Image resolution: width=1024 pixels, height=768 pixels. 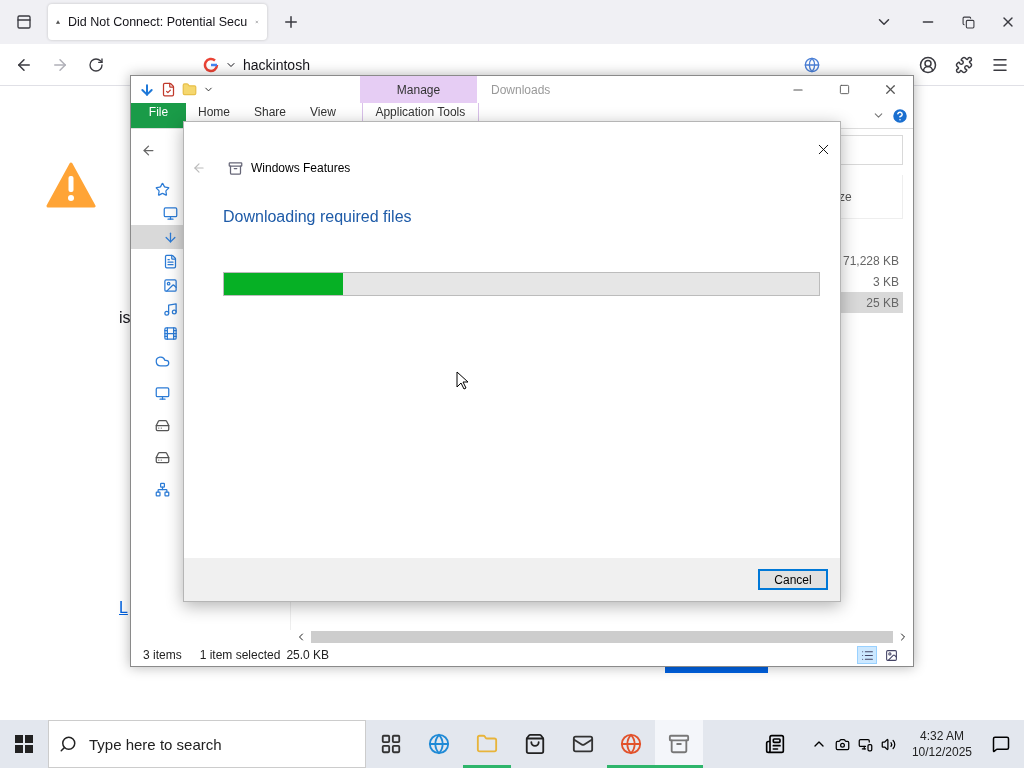 I want to click on status-text: 3 items, so click(x=162, y=655).